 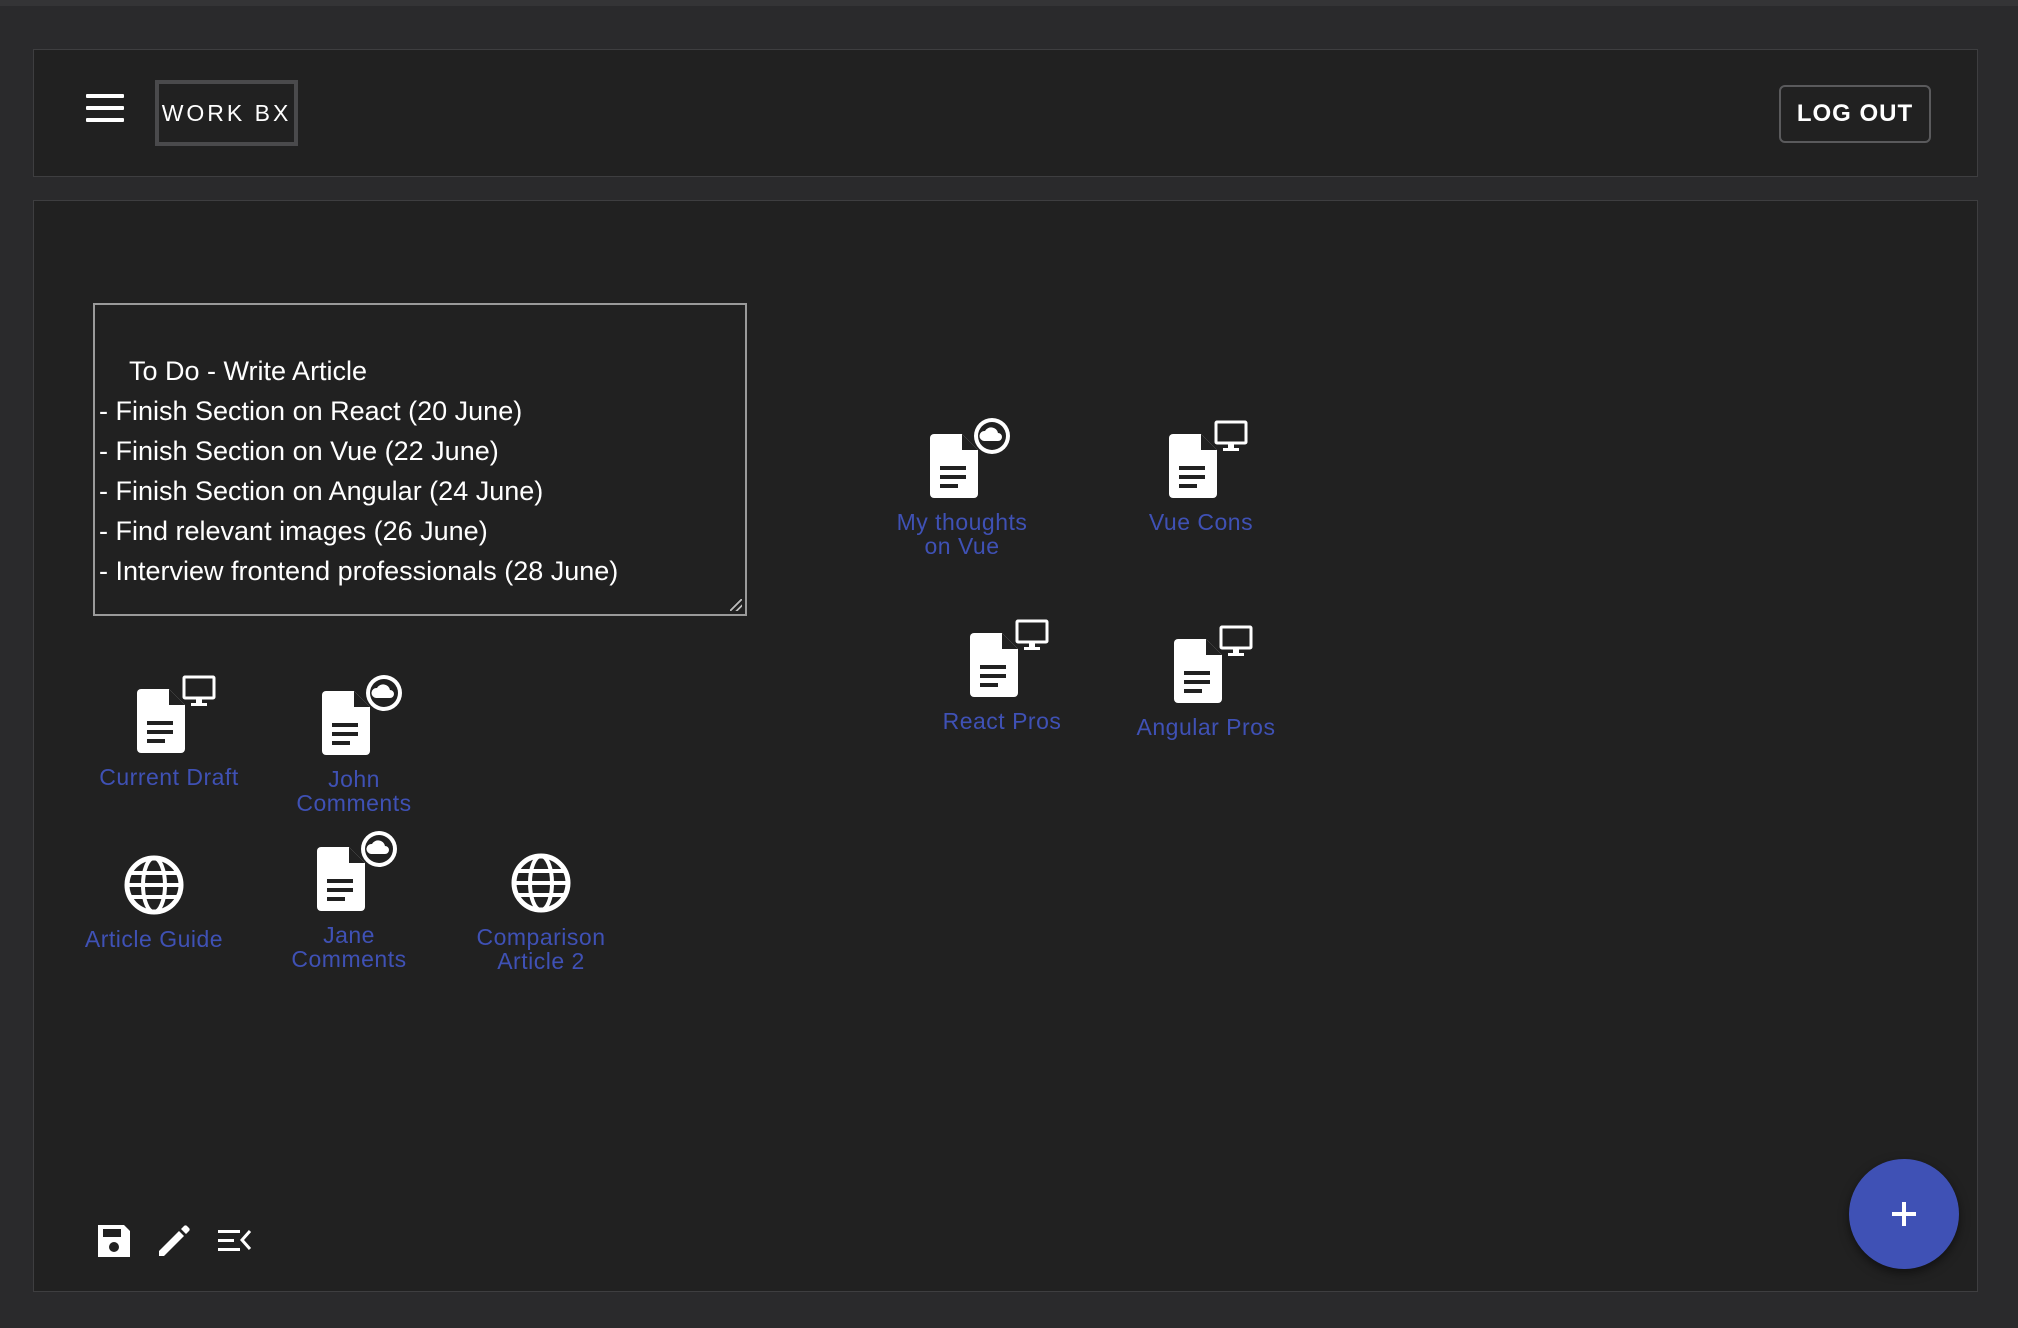 I want to click on file-current-draft: Current Draft, so click(x=169, y=732).